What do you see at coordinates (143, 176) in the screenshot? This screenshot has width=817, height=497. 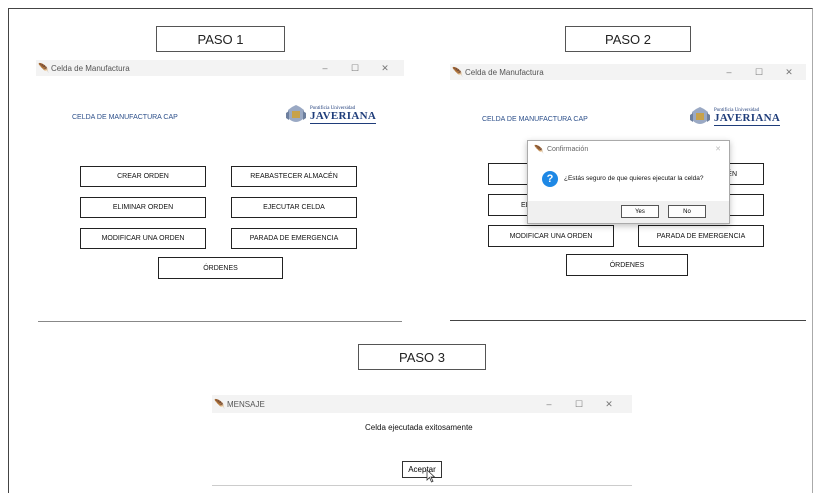 I see `crear-orden-button: CREAR ORDEN` at bounding box center [143, 176].